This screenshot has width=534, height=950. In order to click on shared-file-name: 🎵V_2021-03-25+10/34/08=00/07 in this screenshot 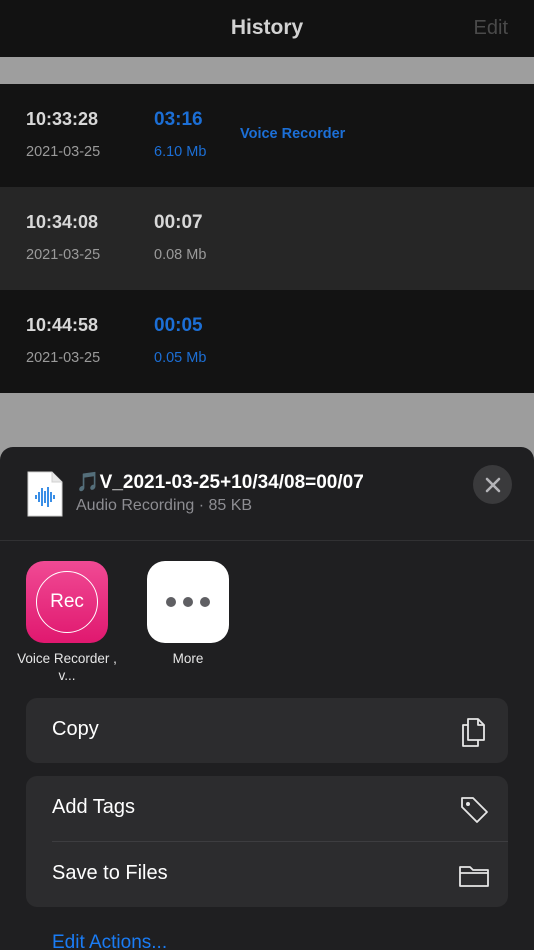, I will do `click(220, 482)`.